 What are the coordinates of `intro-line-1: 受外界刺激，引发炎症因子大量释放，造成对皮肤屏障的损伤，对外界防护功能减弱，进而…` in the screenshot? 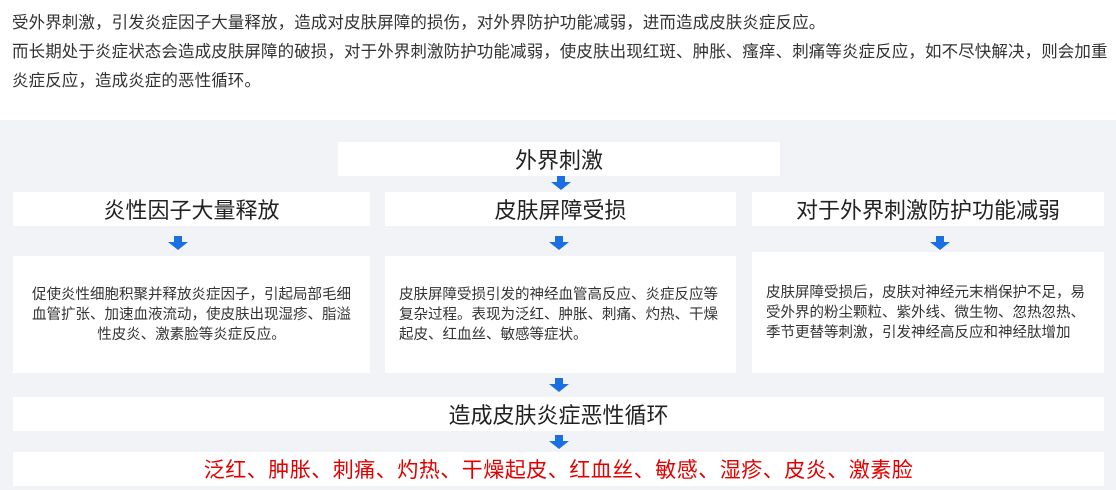 It's located at (419, 22).